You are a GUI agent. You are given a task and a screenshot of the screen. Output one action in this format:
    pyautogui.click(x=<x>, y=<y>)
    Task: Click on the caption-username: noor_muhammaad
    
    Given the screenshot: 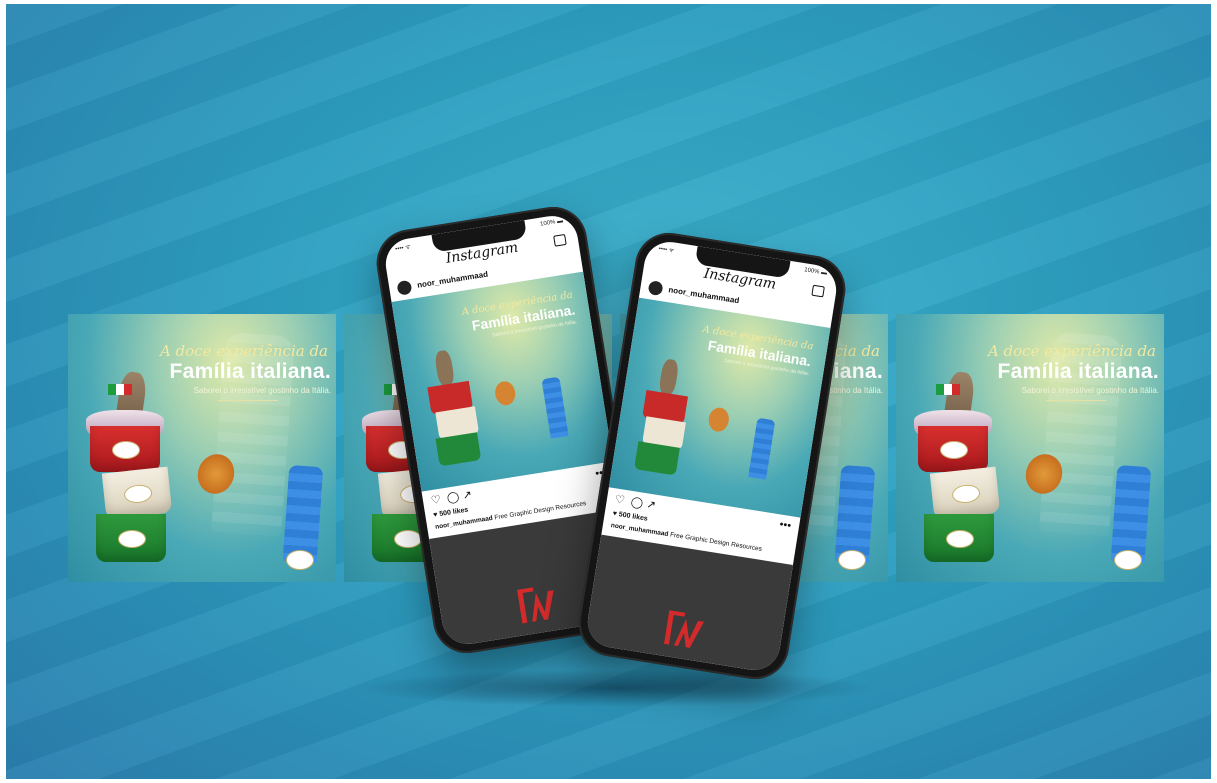 What is the action you would take?
    pyautogui.click(x=639, y=530)
    